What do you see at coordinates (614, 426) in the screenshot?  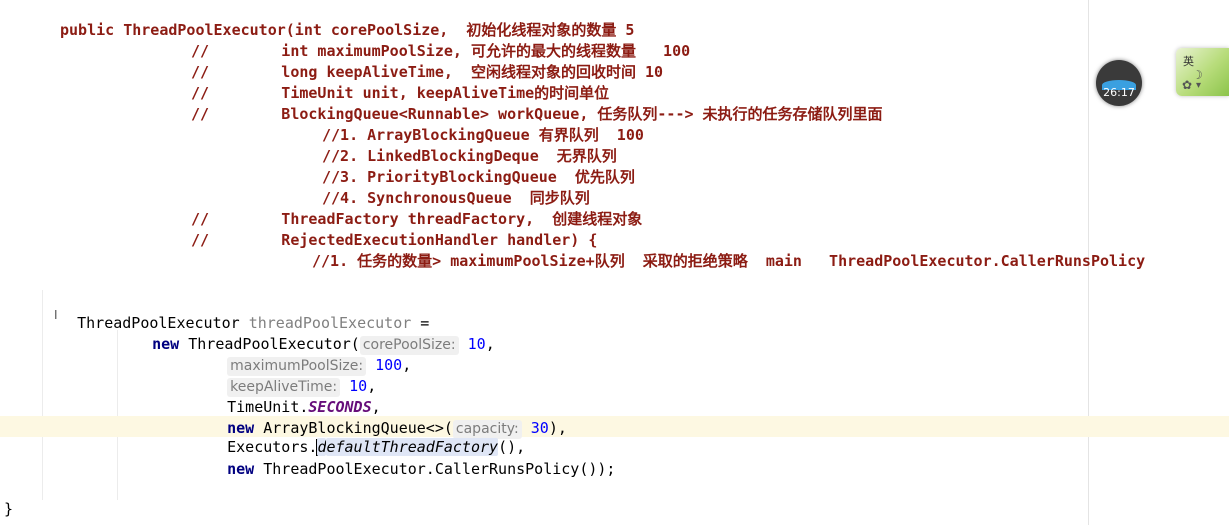 I see `current-line-highlight` at bounding box center [614, 426].